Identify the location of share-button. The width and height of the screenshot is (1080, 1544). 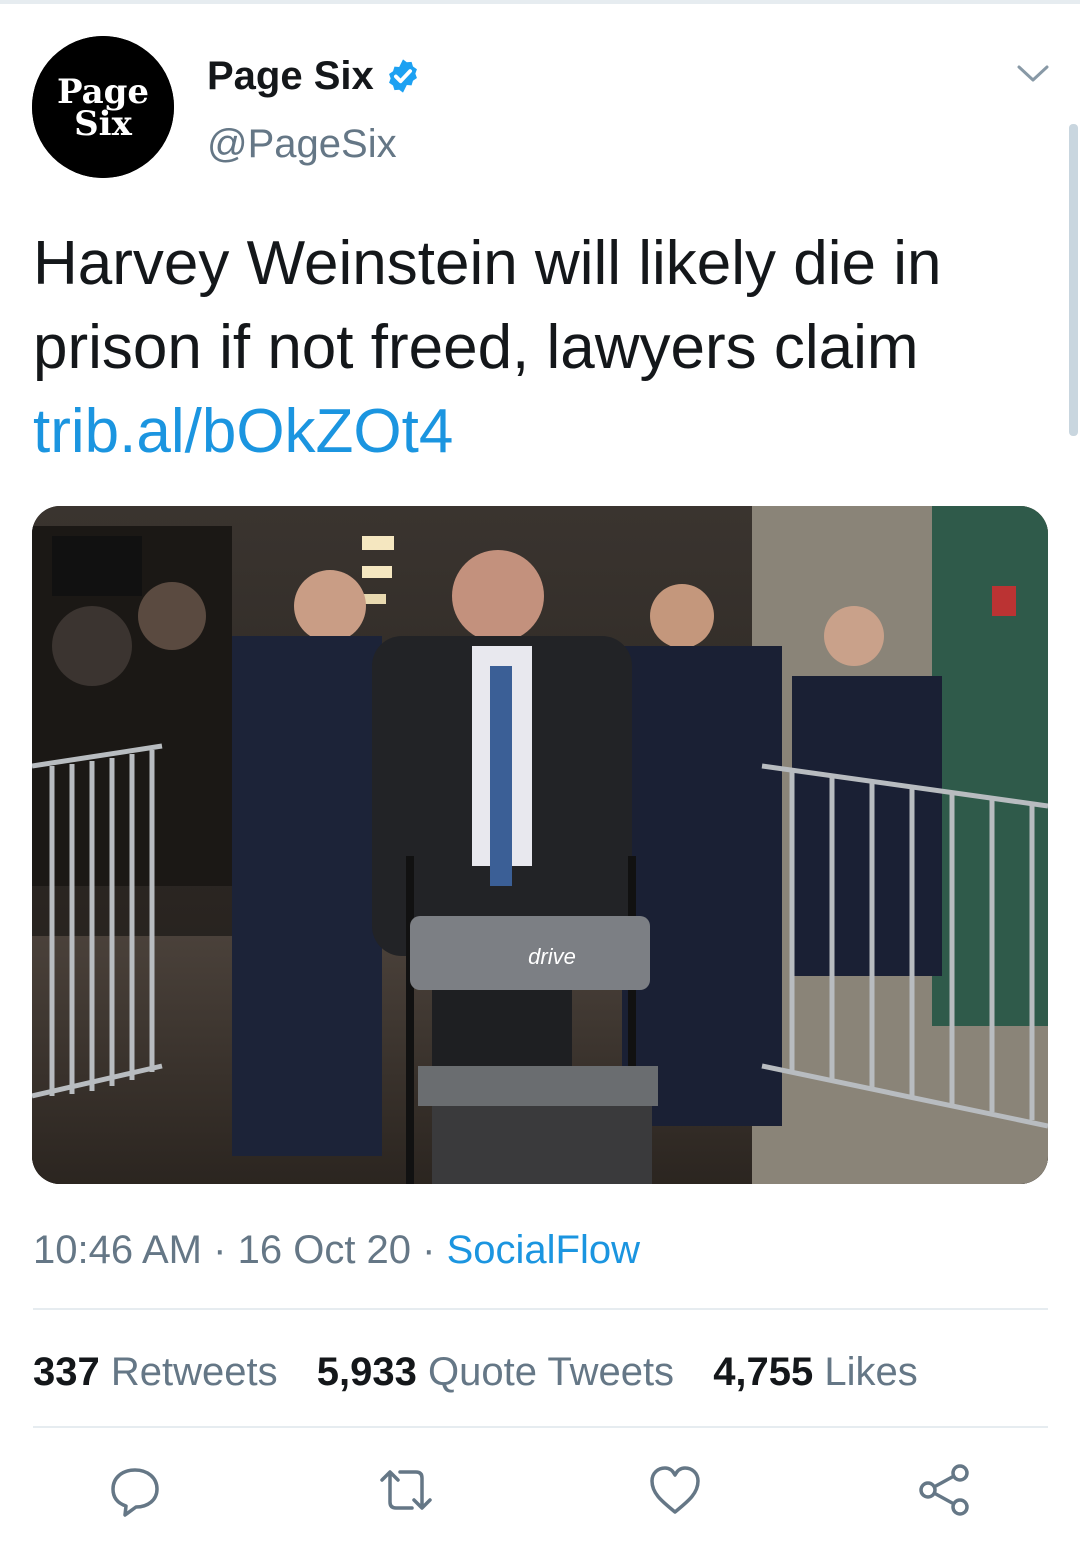
(944, 1490).